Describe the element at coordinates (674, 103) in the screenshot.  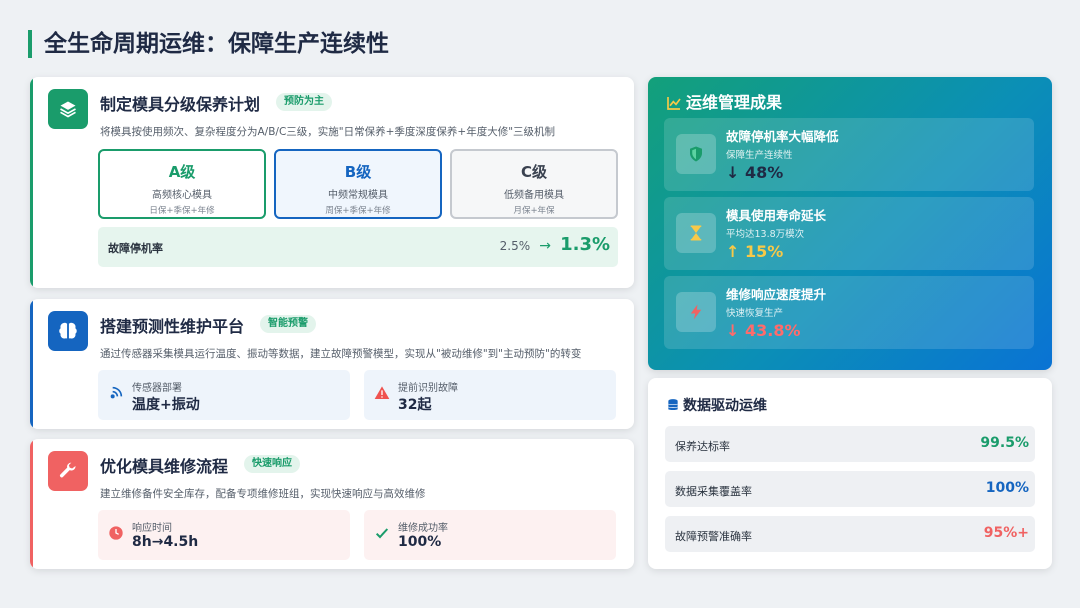
I see `chart-line-icon` at that location.